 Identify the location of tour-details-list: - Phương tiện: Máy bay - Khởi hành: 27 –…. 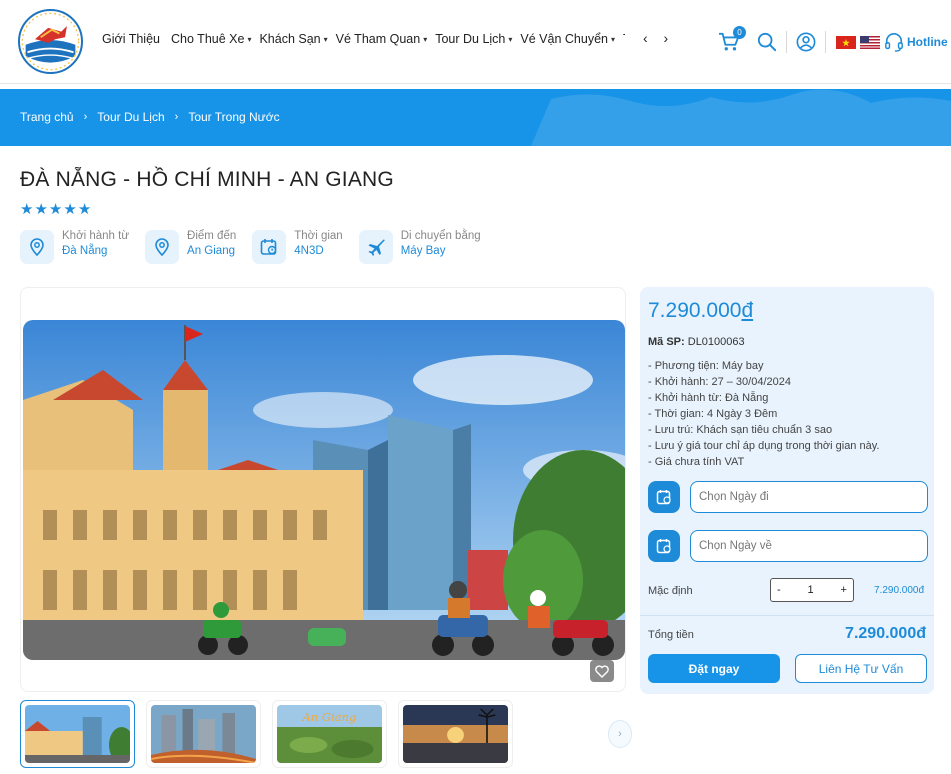
(764, 414).